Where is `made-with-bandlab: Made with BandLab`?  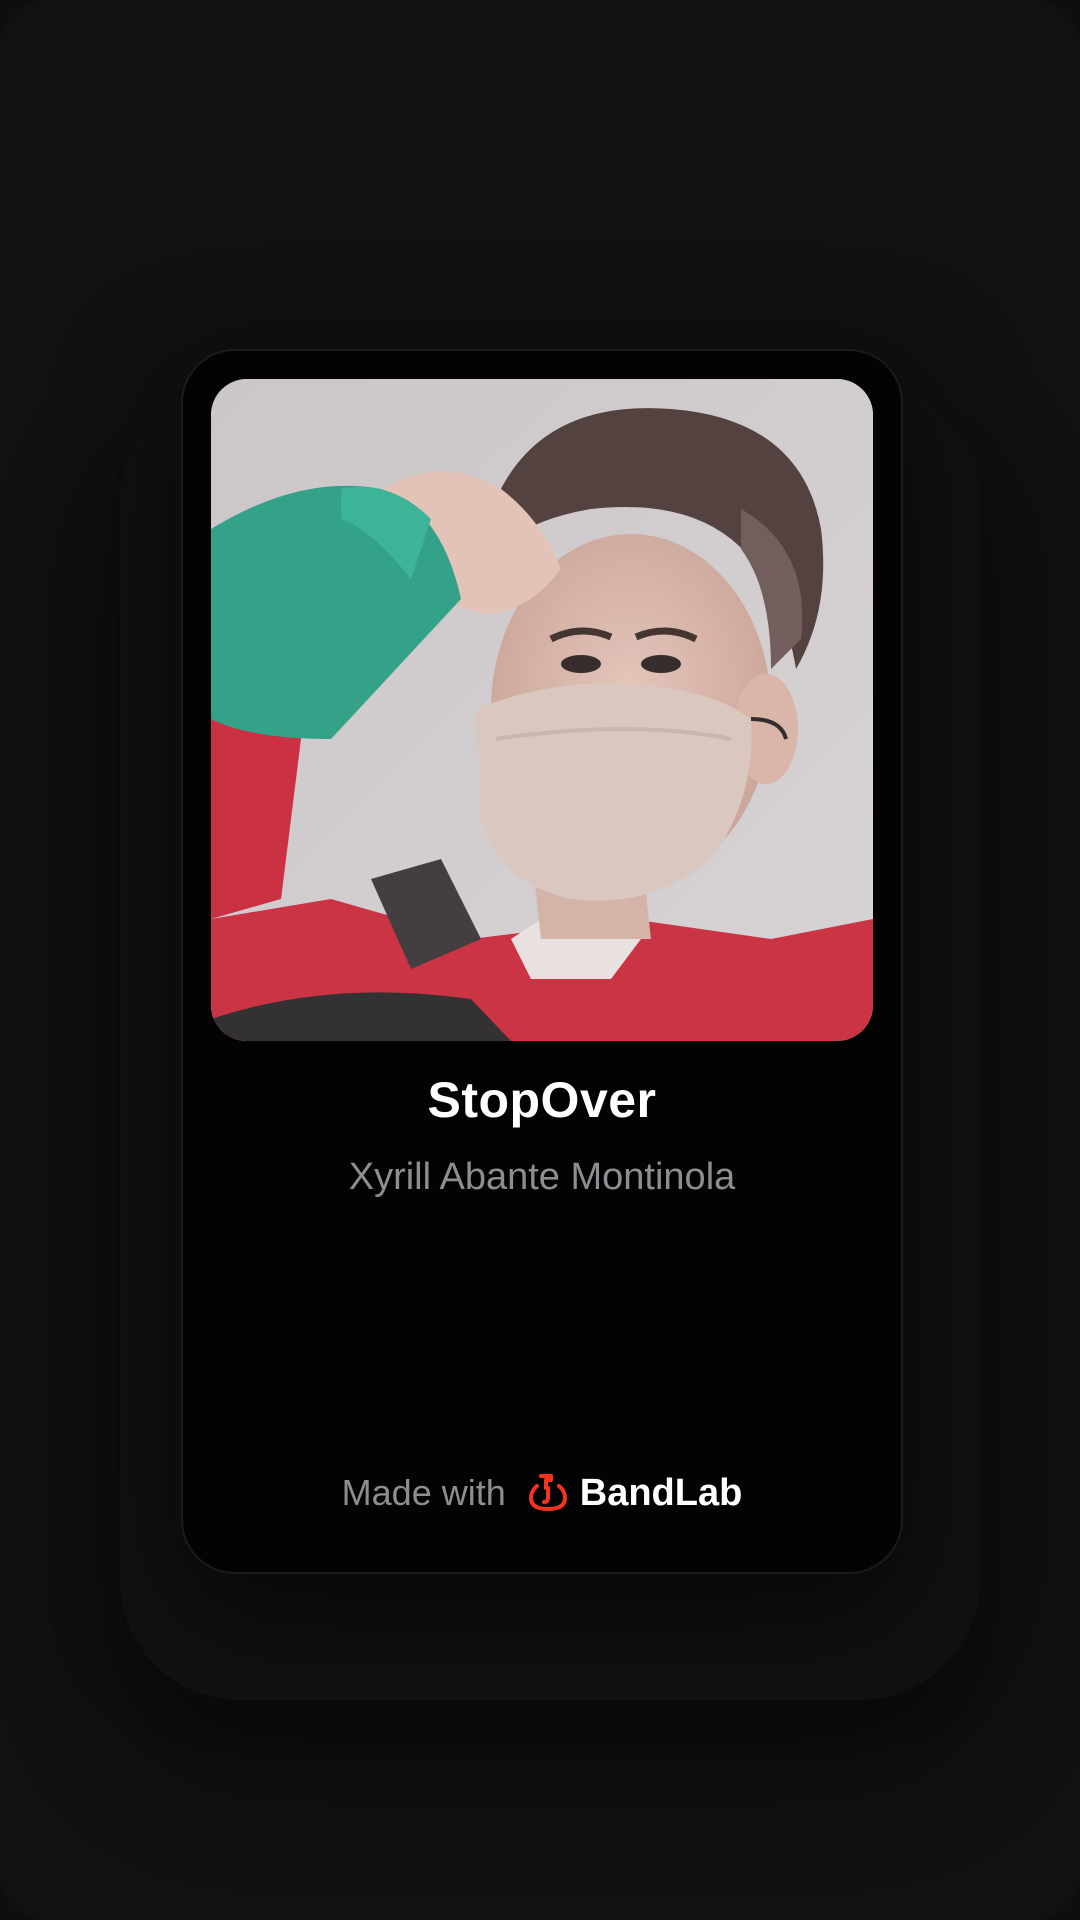 made-with-bandlab: Made with BandLab is located at coordinates (542, 1493).